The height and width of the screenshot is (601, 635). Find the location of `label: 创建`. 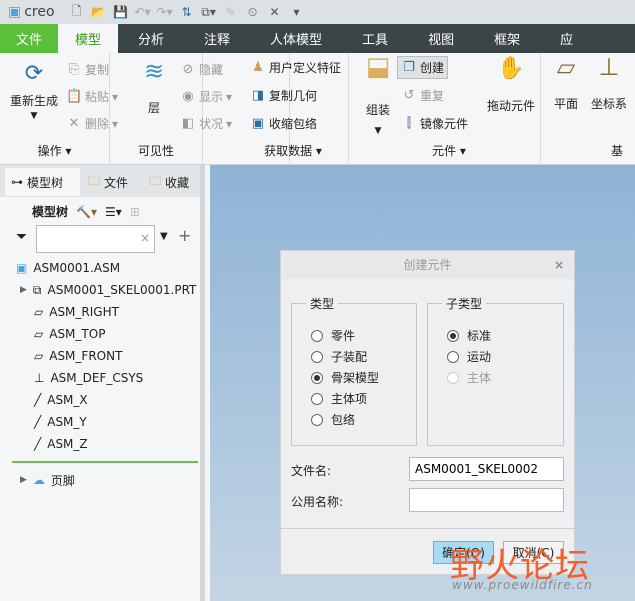

label: 创建 is located at coordinates (432, 68).